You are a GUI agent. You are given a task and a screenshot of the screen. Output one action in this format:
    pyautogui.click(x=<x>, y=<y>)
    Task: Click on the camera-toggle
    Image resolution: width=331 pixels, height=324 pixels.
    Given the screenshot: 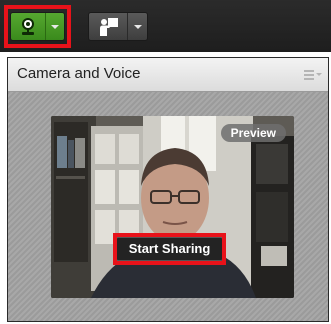 What is the action you would take?
    pyautogui.click(x=28, y=26)
    